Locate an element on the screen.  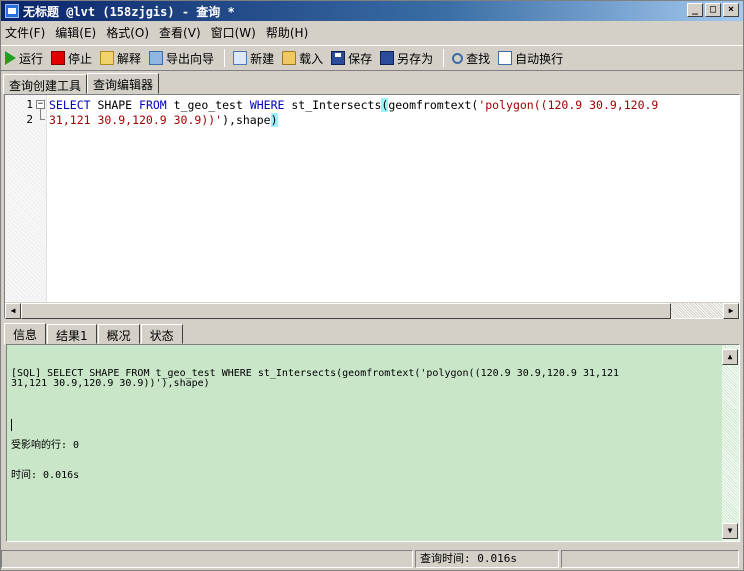
word-wrap-icon is located at coordinates (505, 58).